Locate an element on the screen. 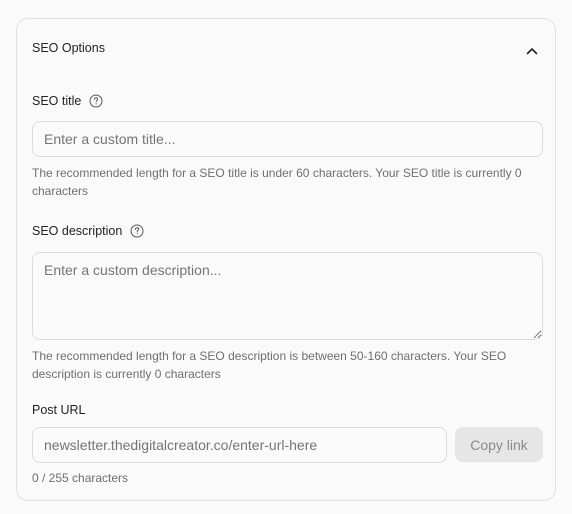 The image size is (572, 514). seo-title-label-row: SEO title is located at coordinates (67, 101).